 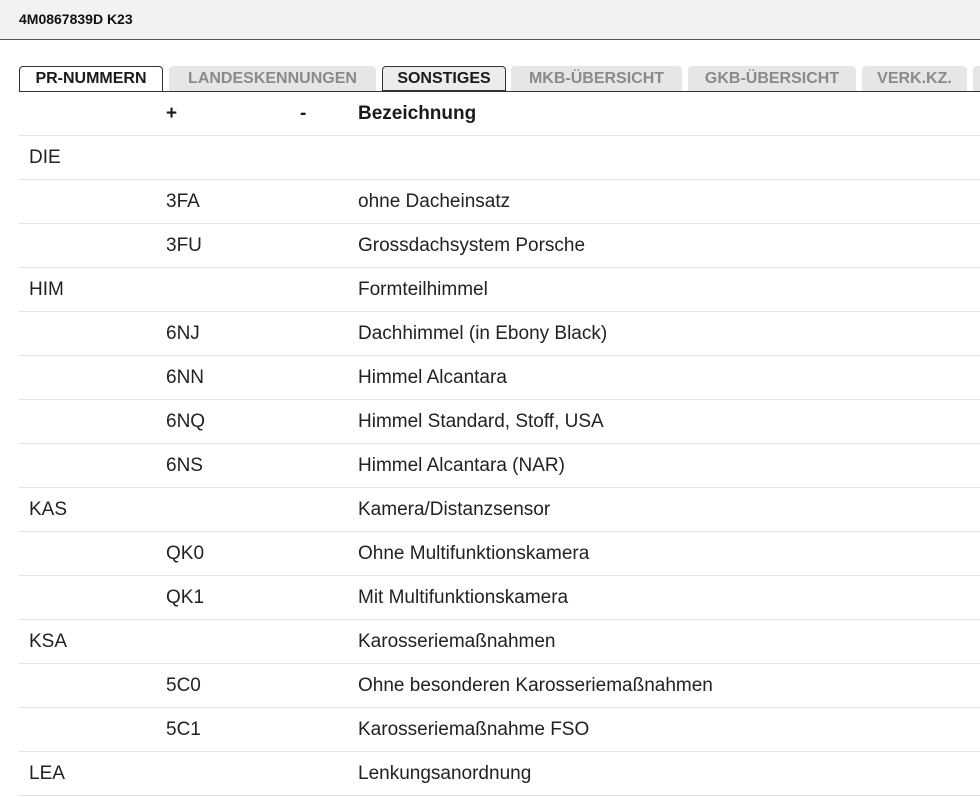 I want to click on cell-plus: QK1, so click(x=185, y=597).